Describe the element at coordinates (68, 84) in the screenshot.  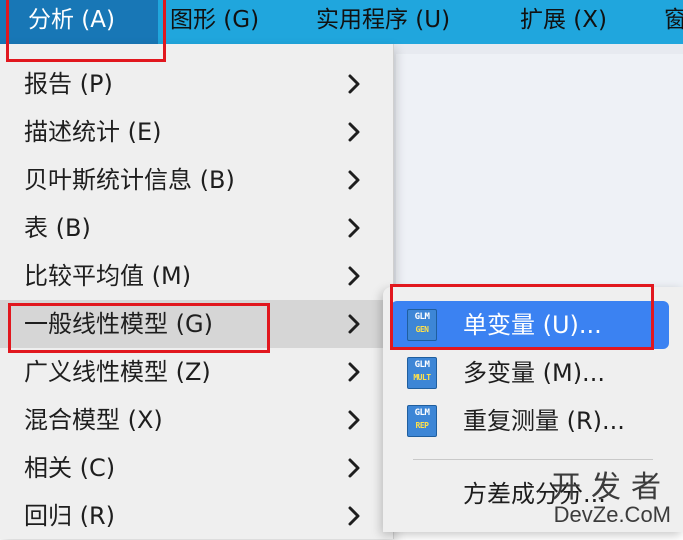
I see `menu-item-label: 报告 (P)` at that location.